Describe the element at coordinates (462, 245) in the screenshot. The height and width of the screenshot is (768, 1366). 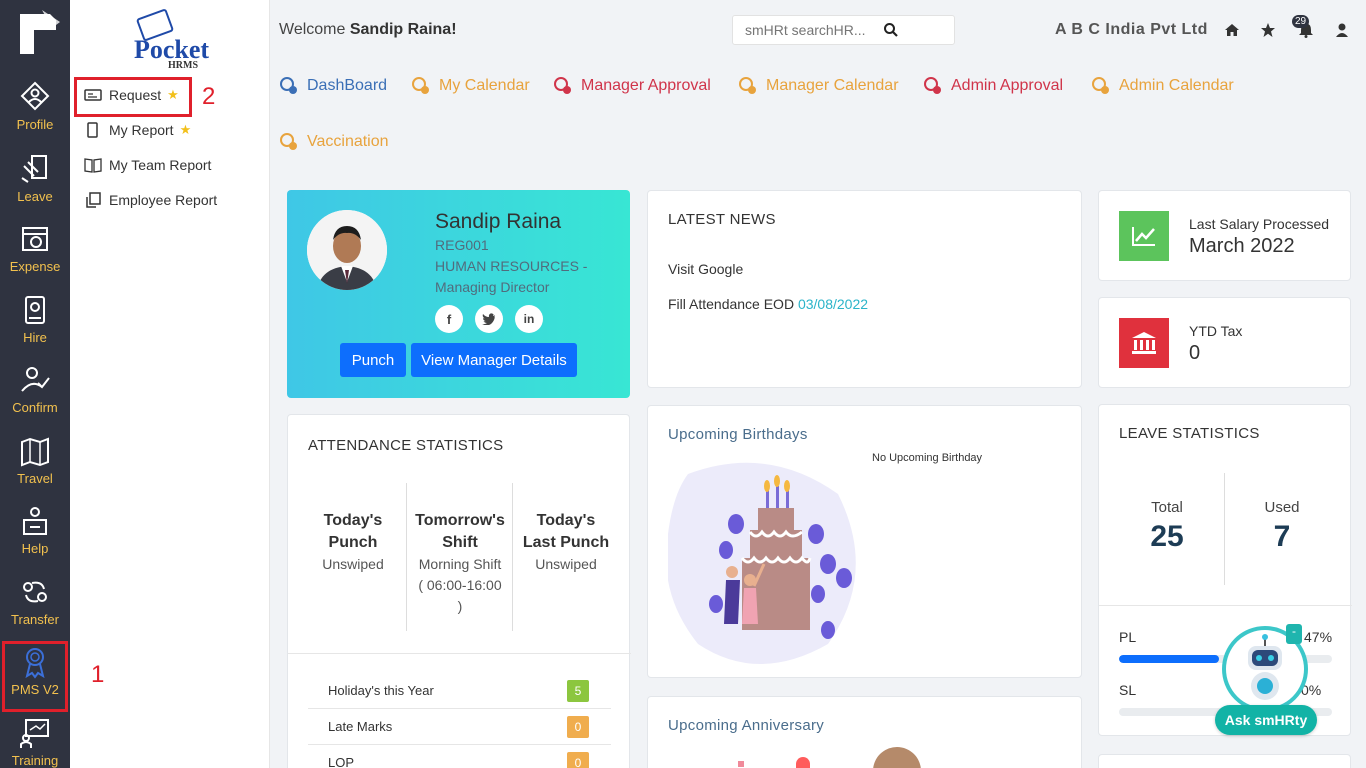
I see `employee-code: REG001` at that location.